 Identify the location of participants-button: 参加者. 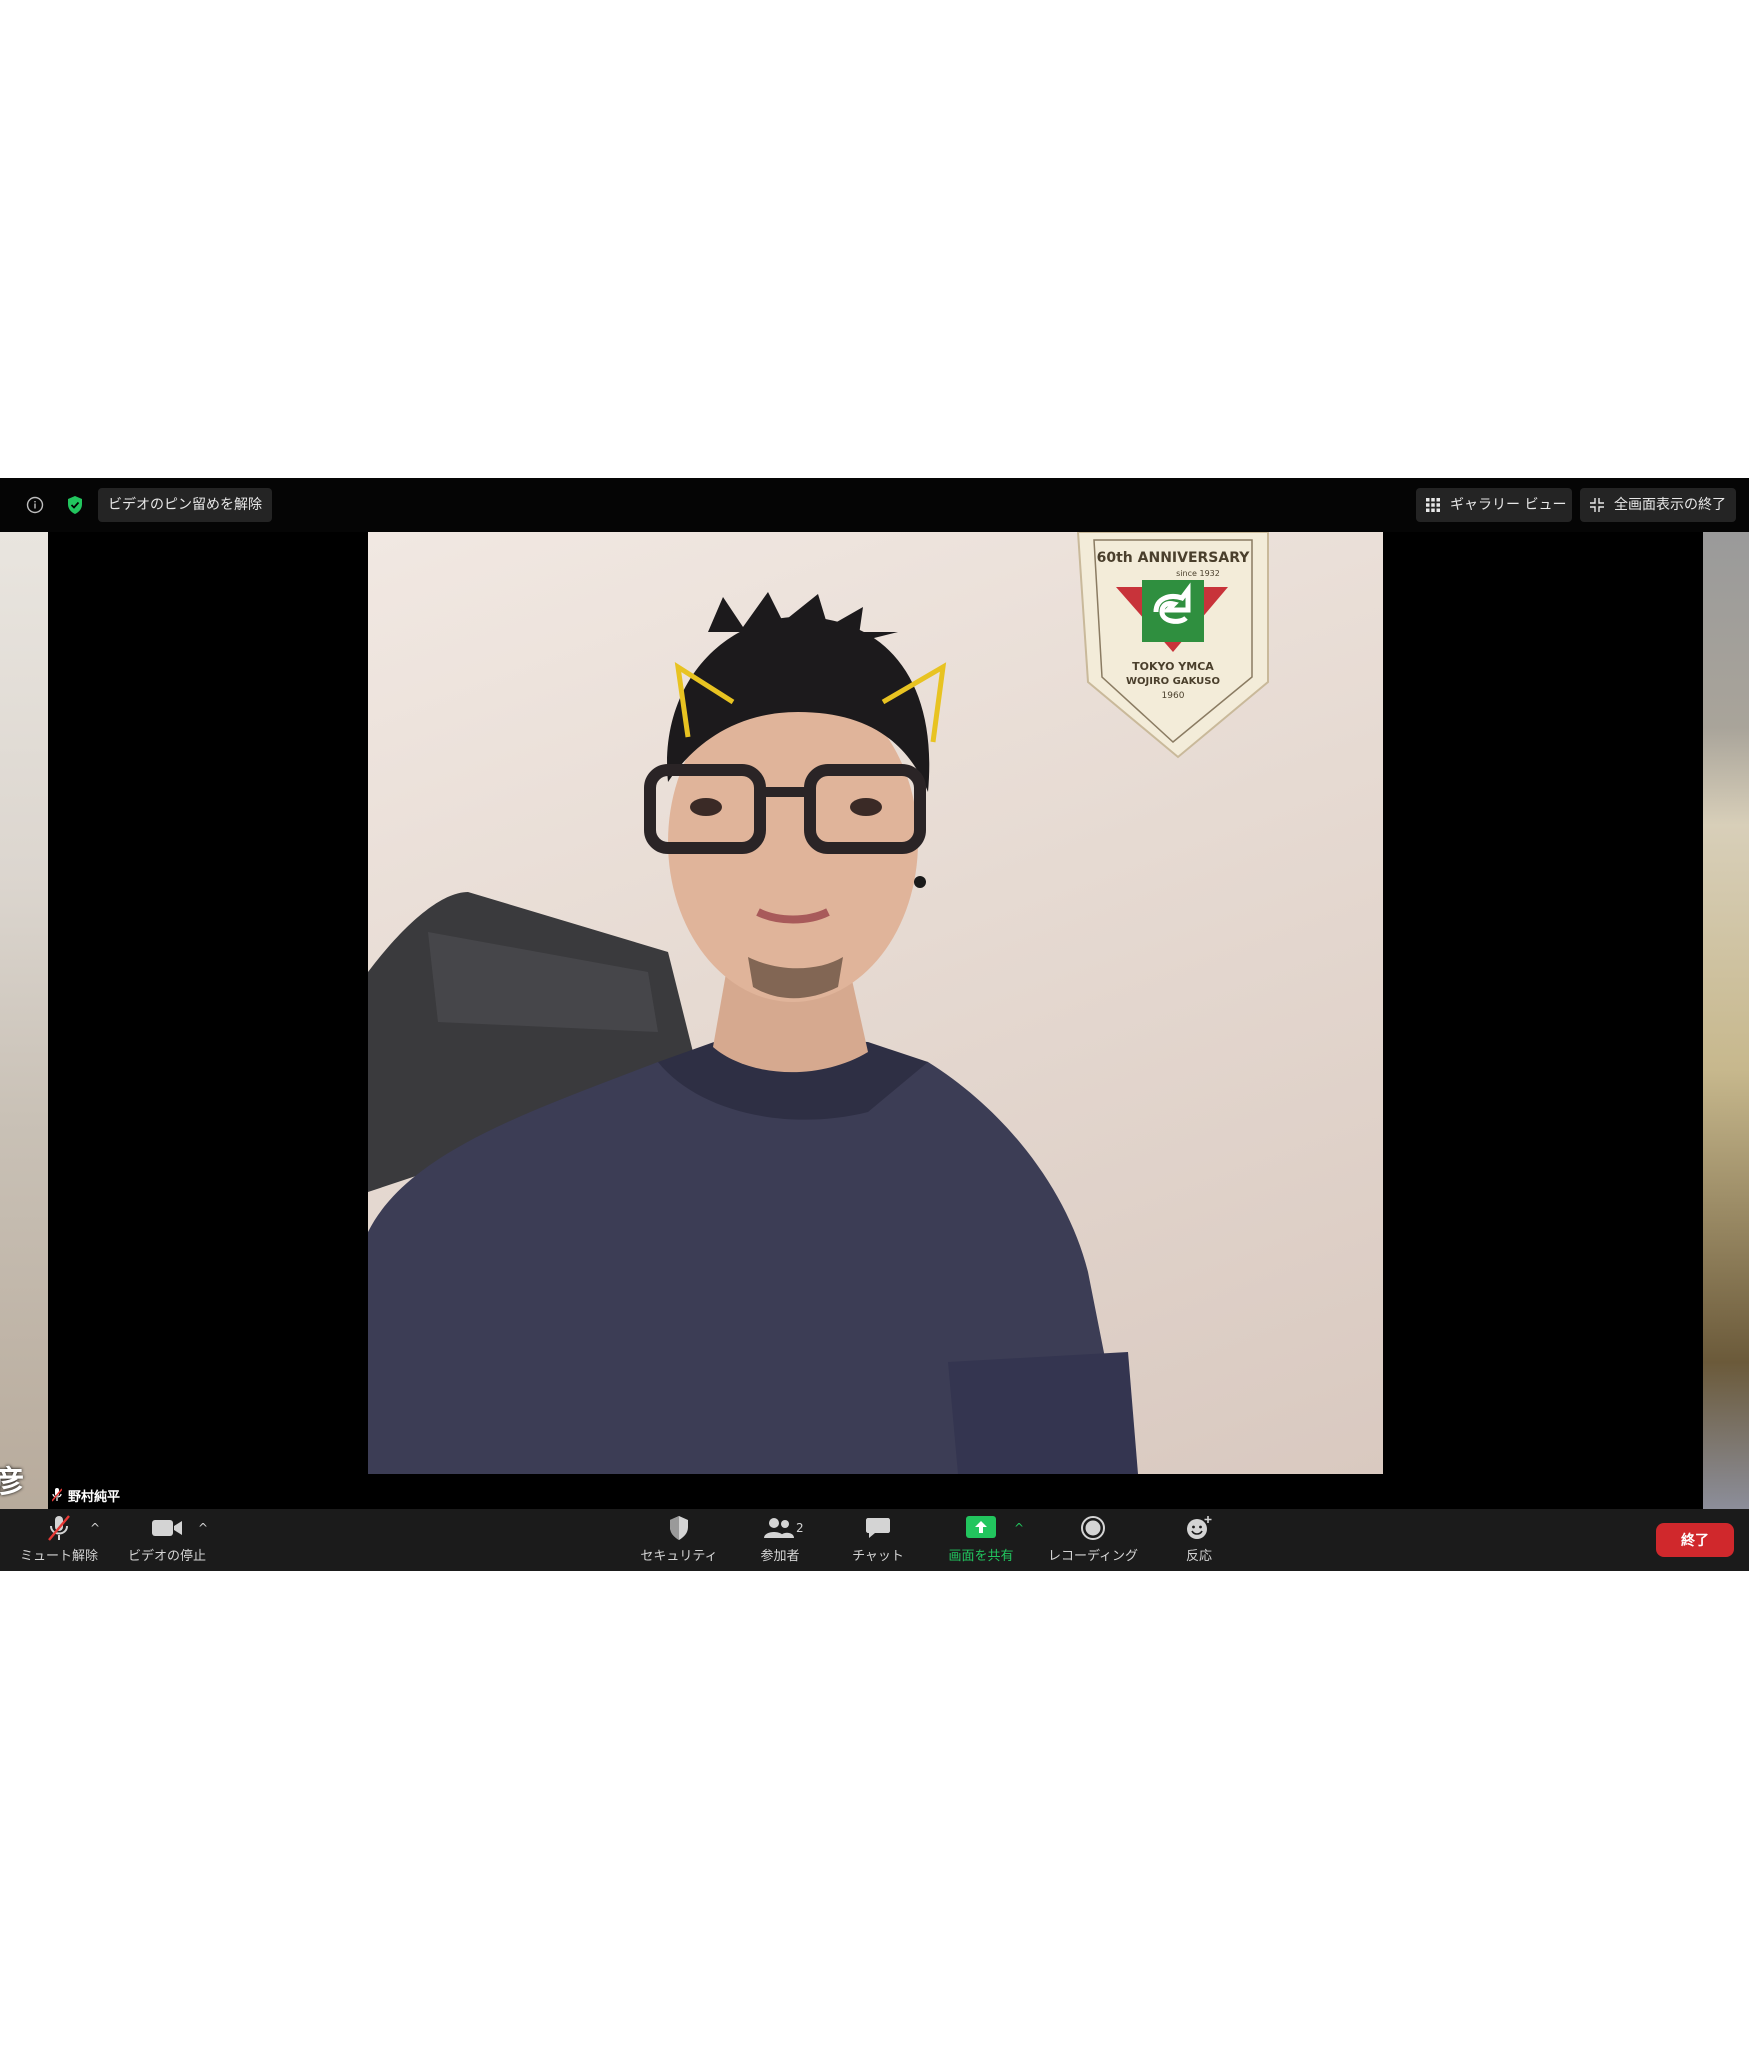
(780, 1540).